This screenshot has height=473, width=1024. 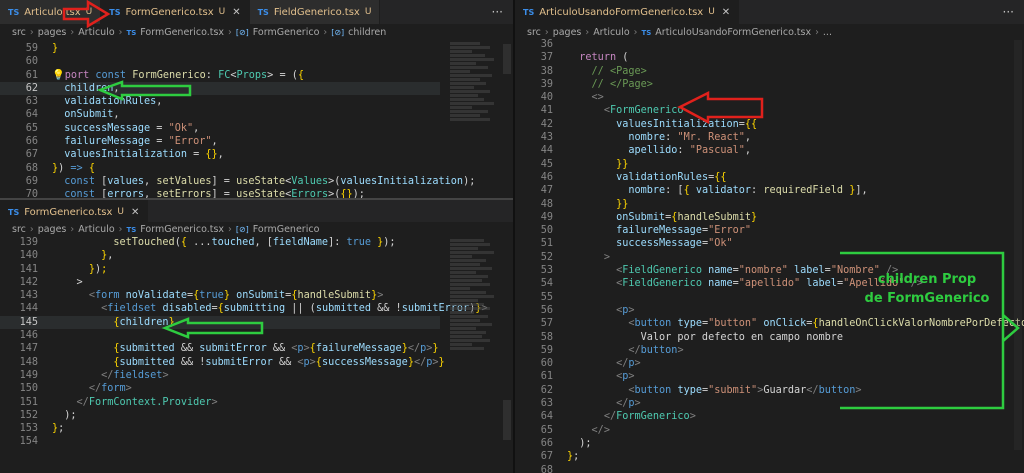 I want to click on code-line: 64 </FormGenerico>, so click(x=755, y=416).